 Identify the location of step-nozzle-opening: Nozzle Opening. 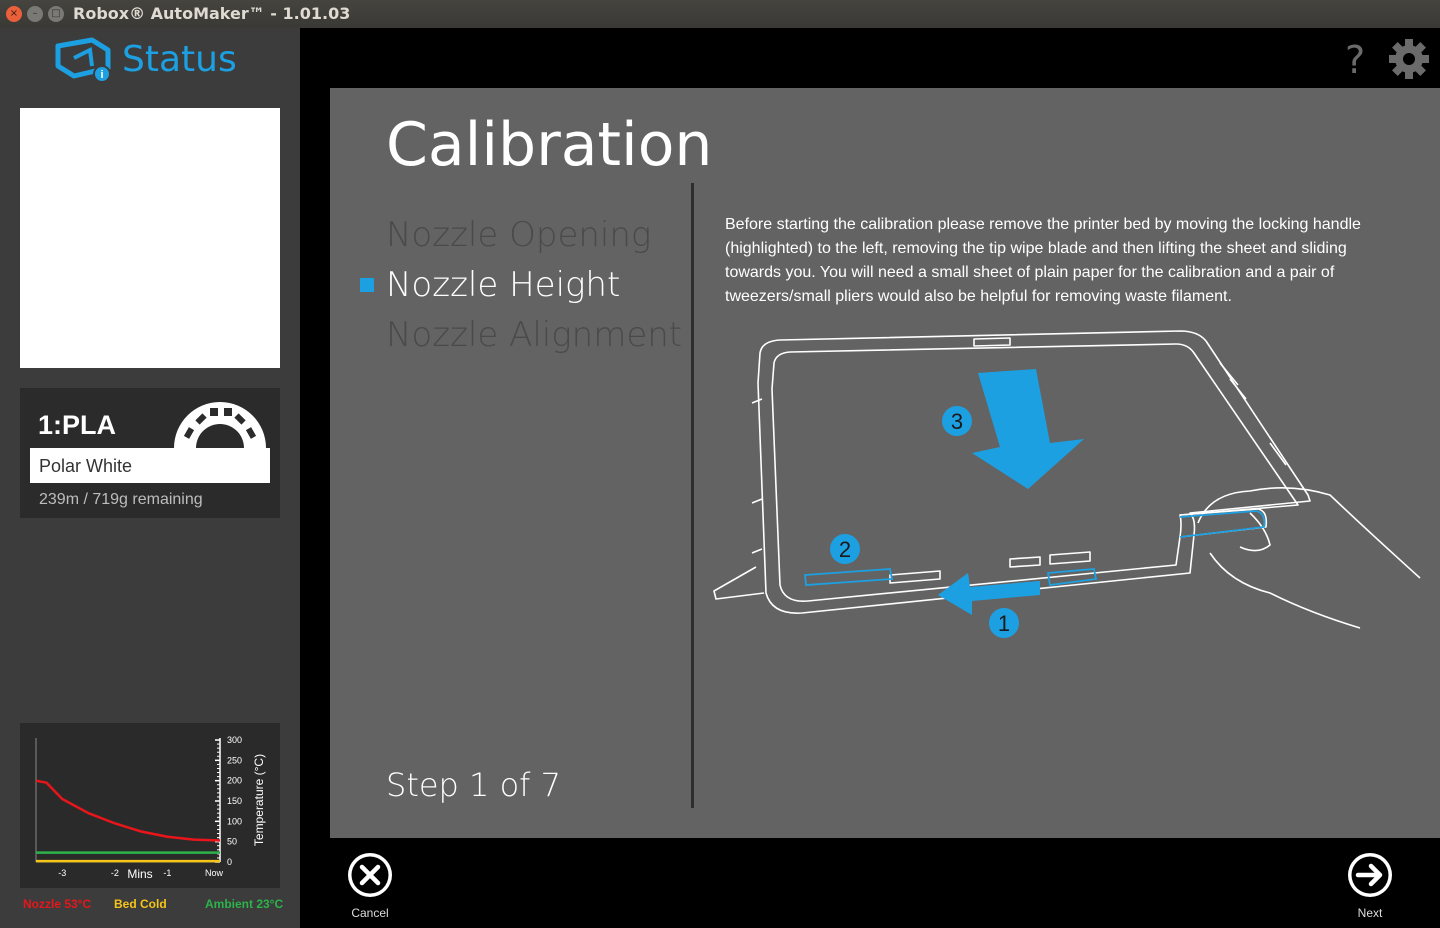
(534, 235).